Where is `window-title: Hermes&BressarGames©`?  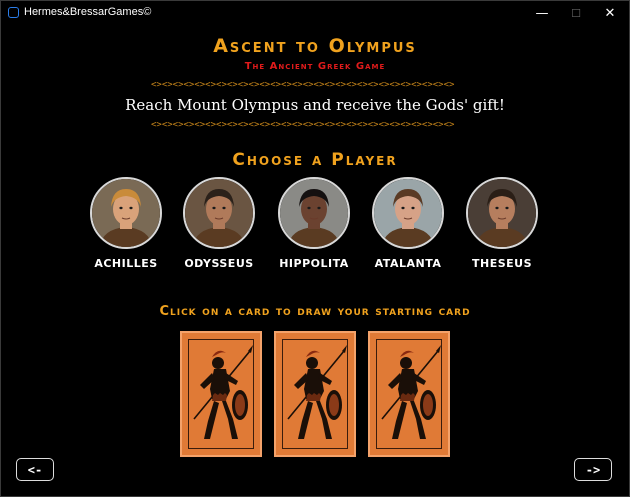 window-title: Hermes&BressarGames© is located at coordinates (88, 12).